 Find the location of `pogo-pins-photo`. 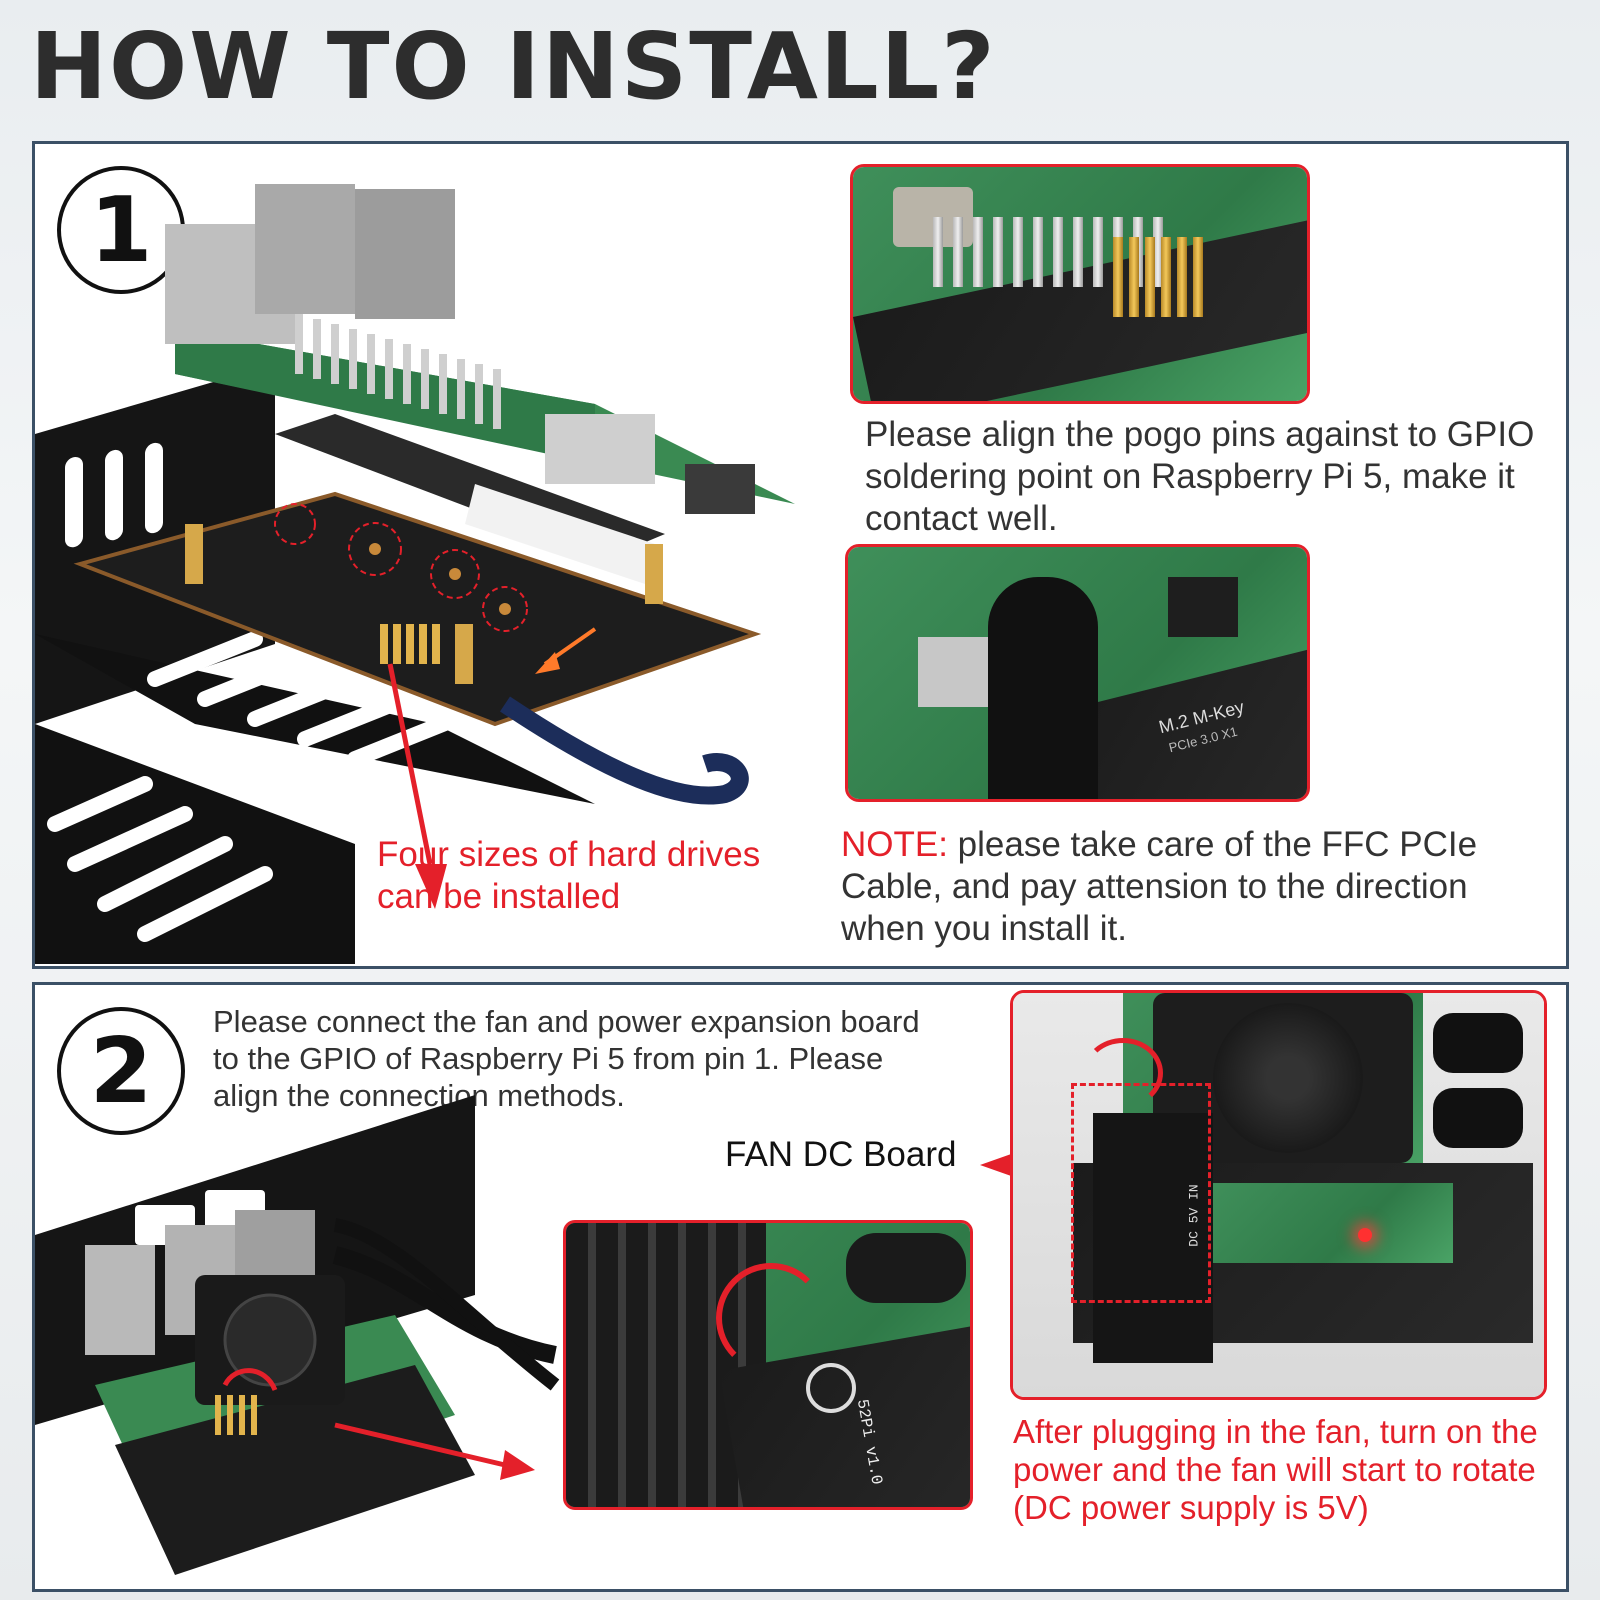

pogo-pins-photo is located at coordinates (1080, 284).